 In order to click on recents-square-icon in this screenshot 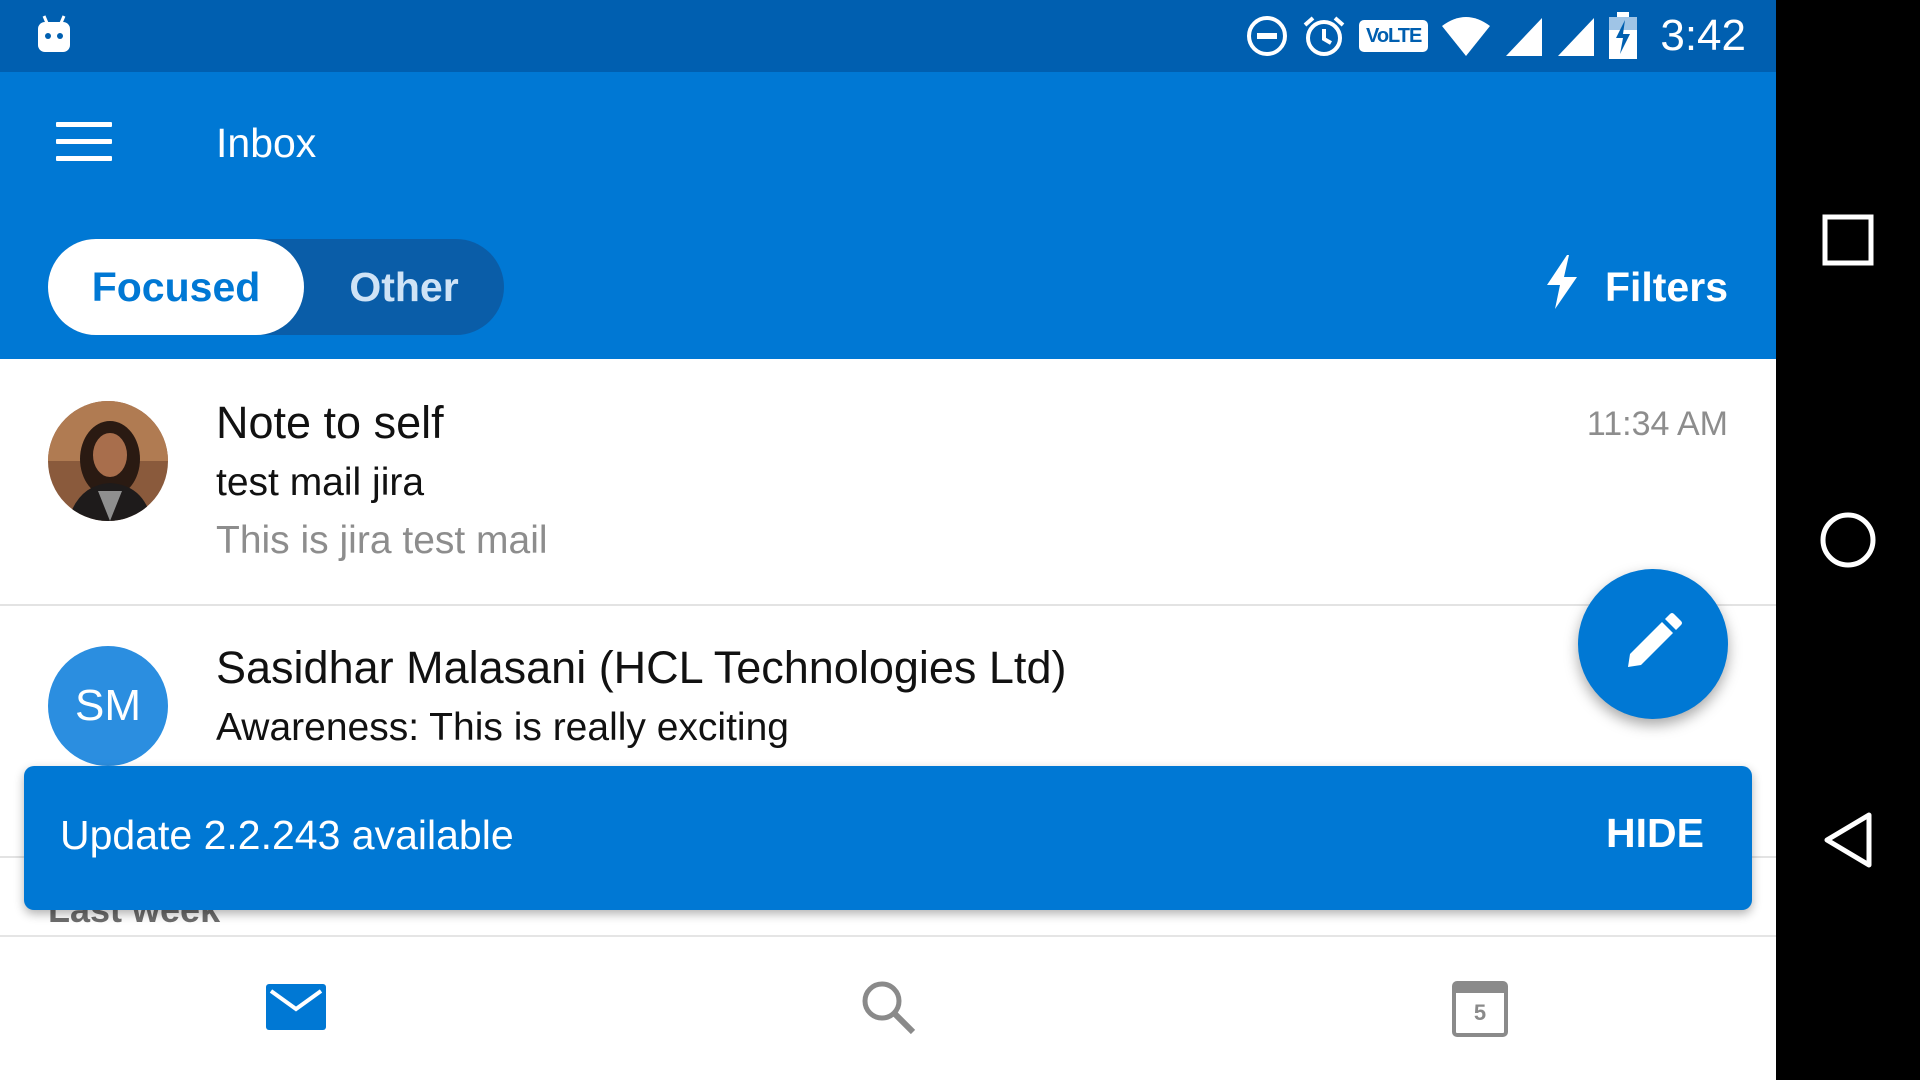, I will do `click(1848, 240)`.